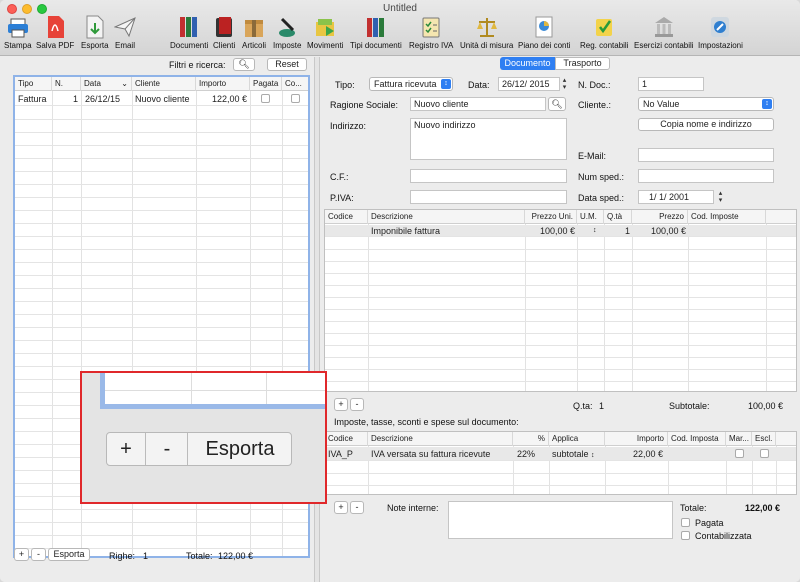 The height and width of the screenshot is (582, 800). Describe the element at coordinates (676, 197) in the screenshot. I see `datasped-field: 1/ 1/ 2001` at that location.